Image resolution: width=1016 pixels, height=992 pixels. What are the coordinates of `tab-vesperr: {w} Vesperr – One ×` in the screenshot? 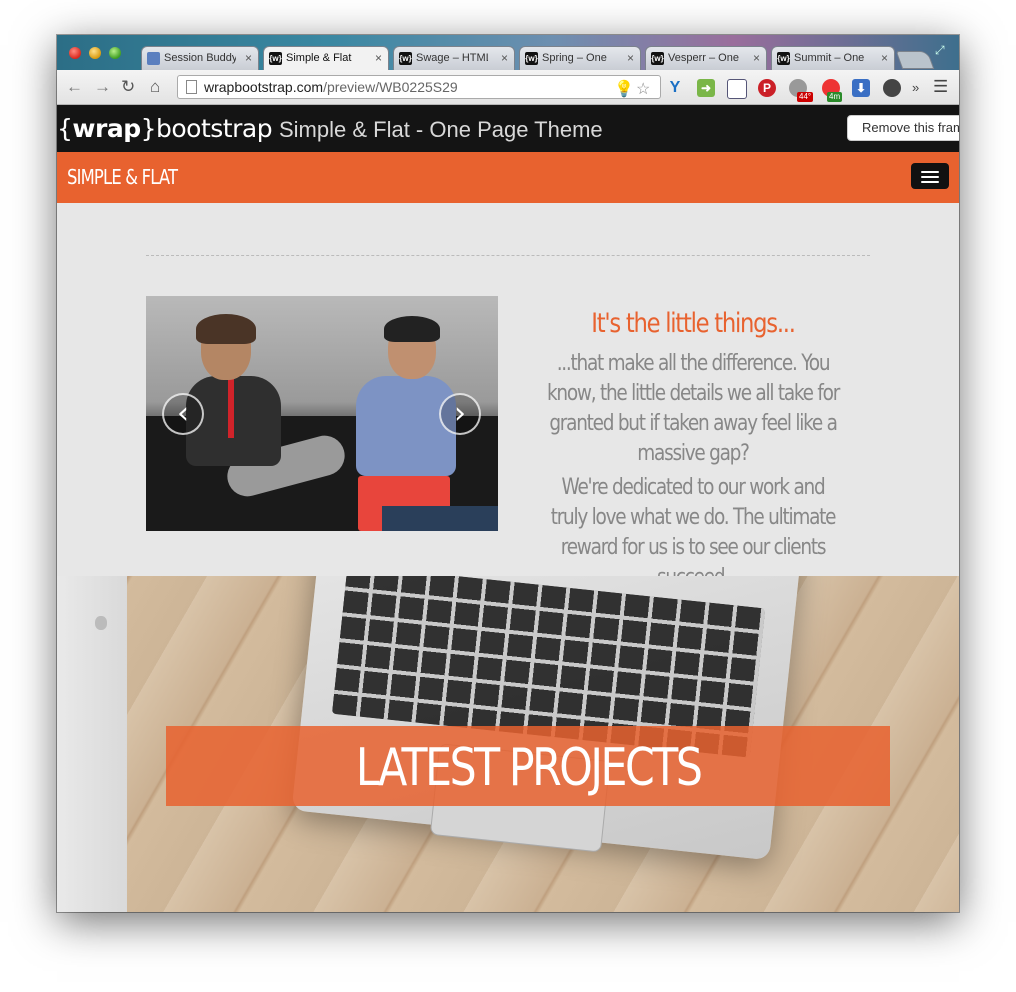 It's located at (706, 58).